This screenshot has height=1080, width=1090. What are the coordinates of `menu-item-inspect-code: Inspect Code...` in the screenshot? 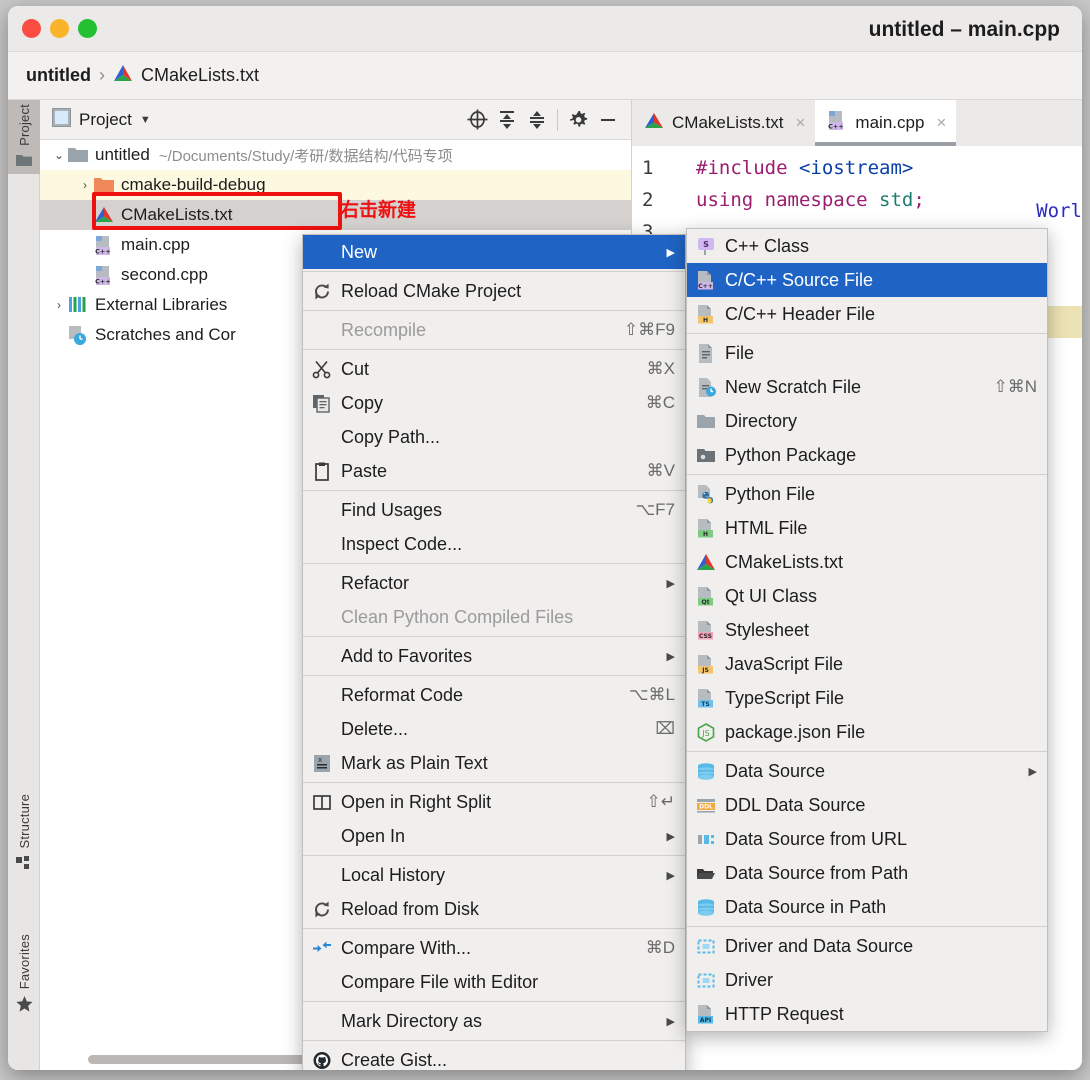 It's located at (494, 544).